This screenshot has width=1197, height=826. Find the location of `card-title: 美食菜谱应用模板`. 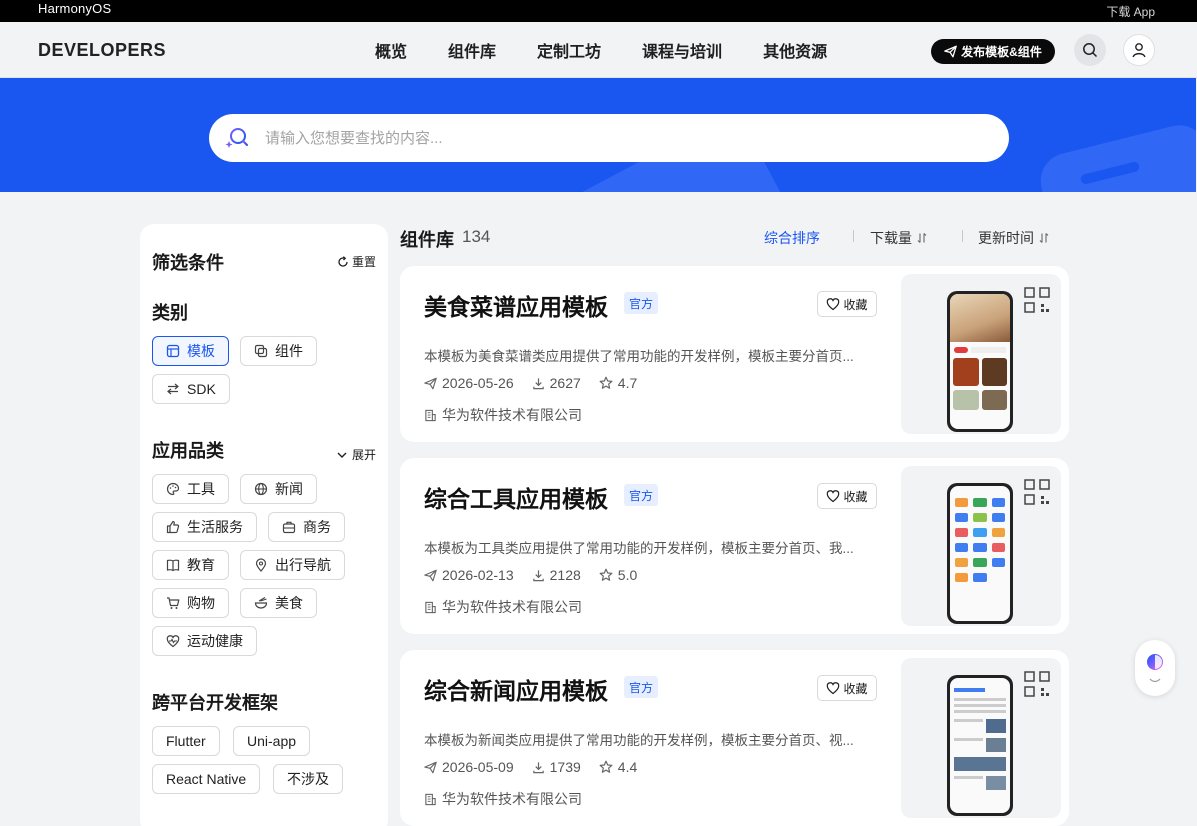

card-title: 美食菜谱应用模板 is located at coordinates (516, 305).